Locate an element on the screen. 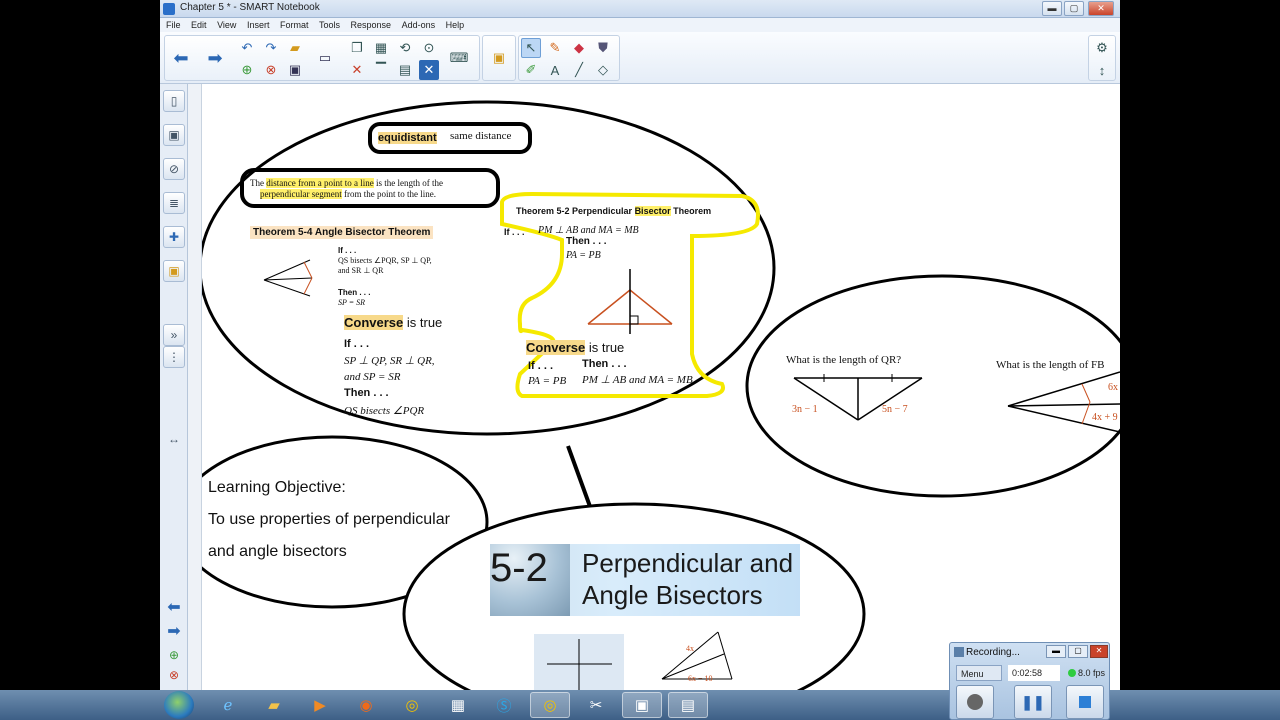 The width and height of the screenshot is (1280, 720). select-icon: ↖ is located at coordinates (531, 48).